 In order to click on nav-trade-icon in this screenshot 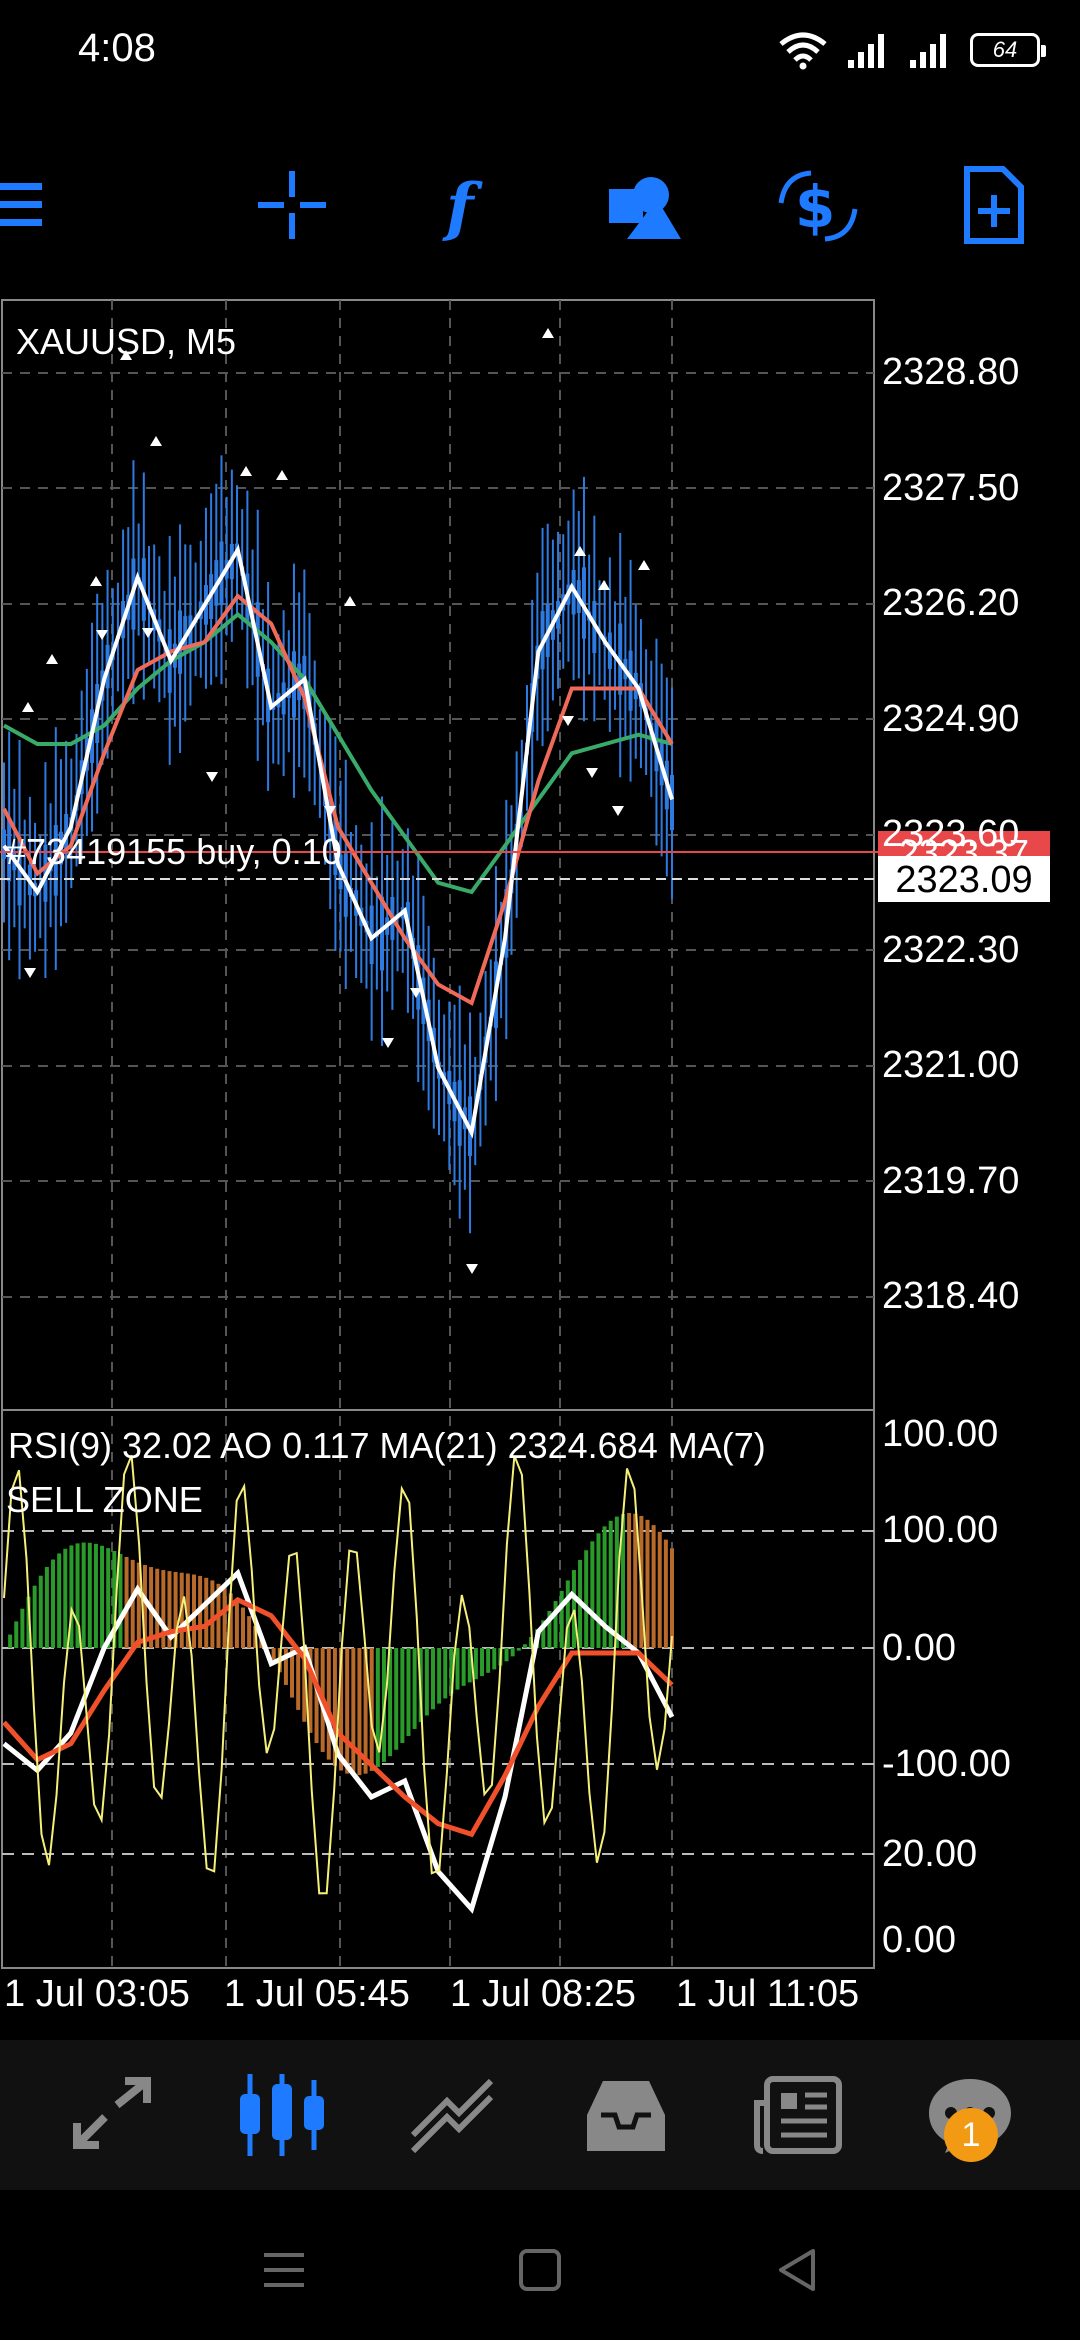, I will do `click(452, 2115)`.